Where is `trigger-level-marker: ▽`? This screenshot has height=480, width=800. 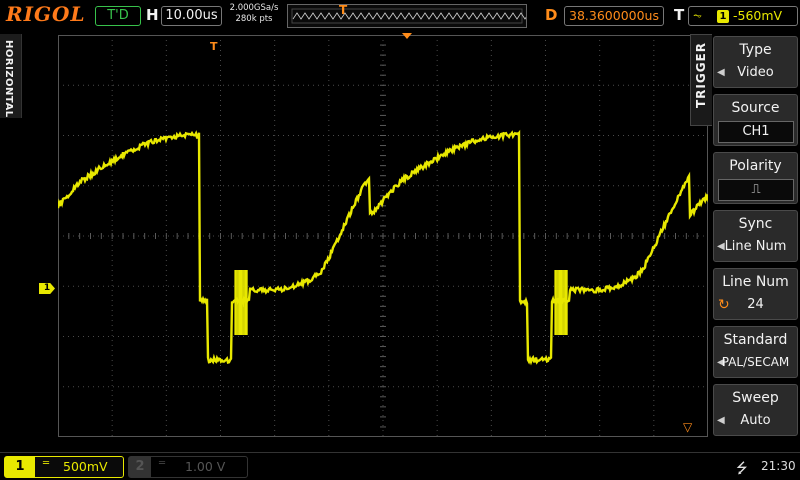
trigger-level-marker: ▽ is located at coordinates (687, 427).